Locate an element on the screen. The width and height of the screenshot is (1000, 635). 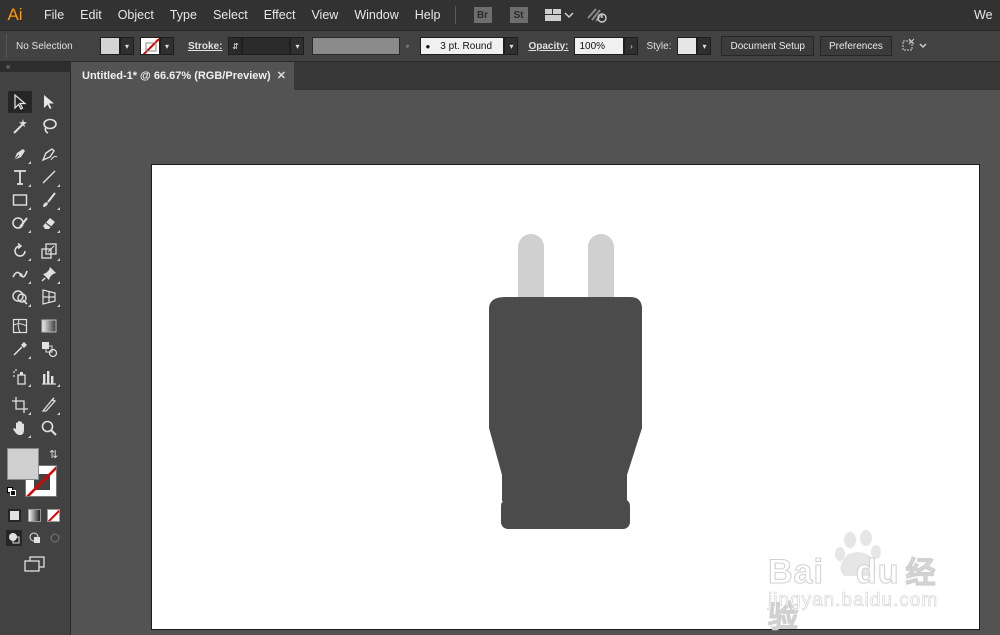
stroke-weight-input is located at coordinates (266, 46).